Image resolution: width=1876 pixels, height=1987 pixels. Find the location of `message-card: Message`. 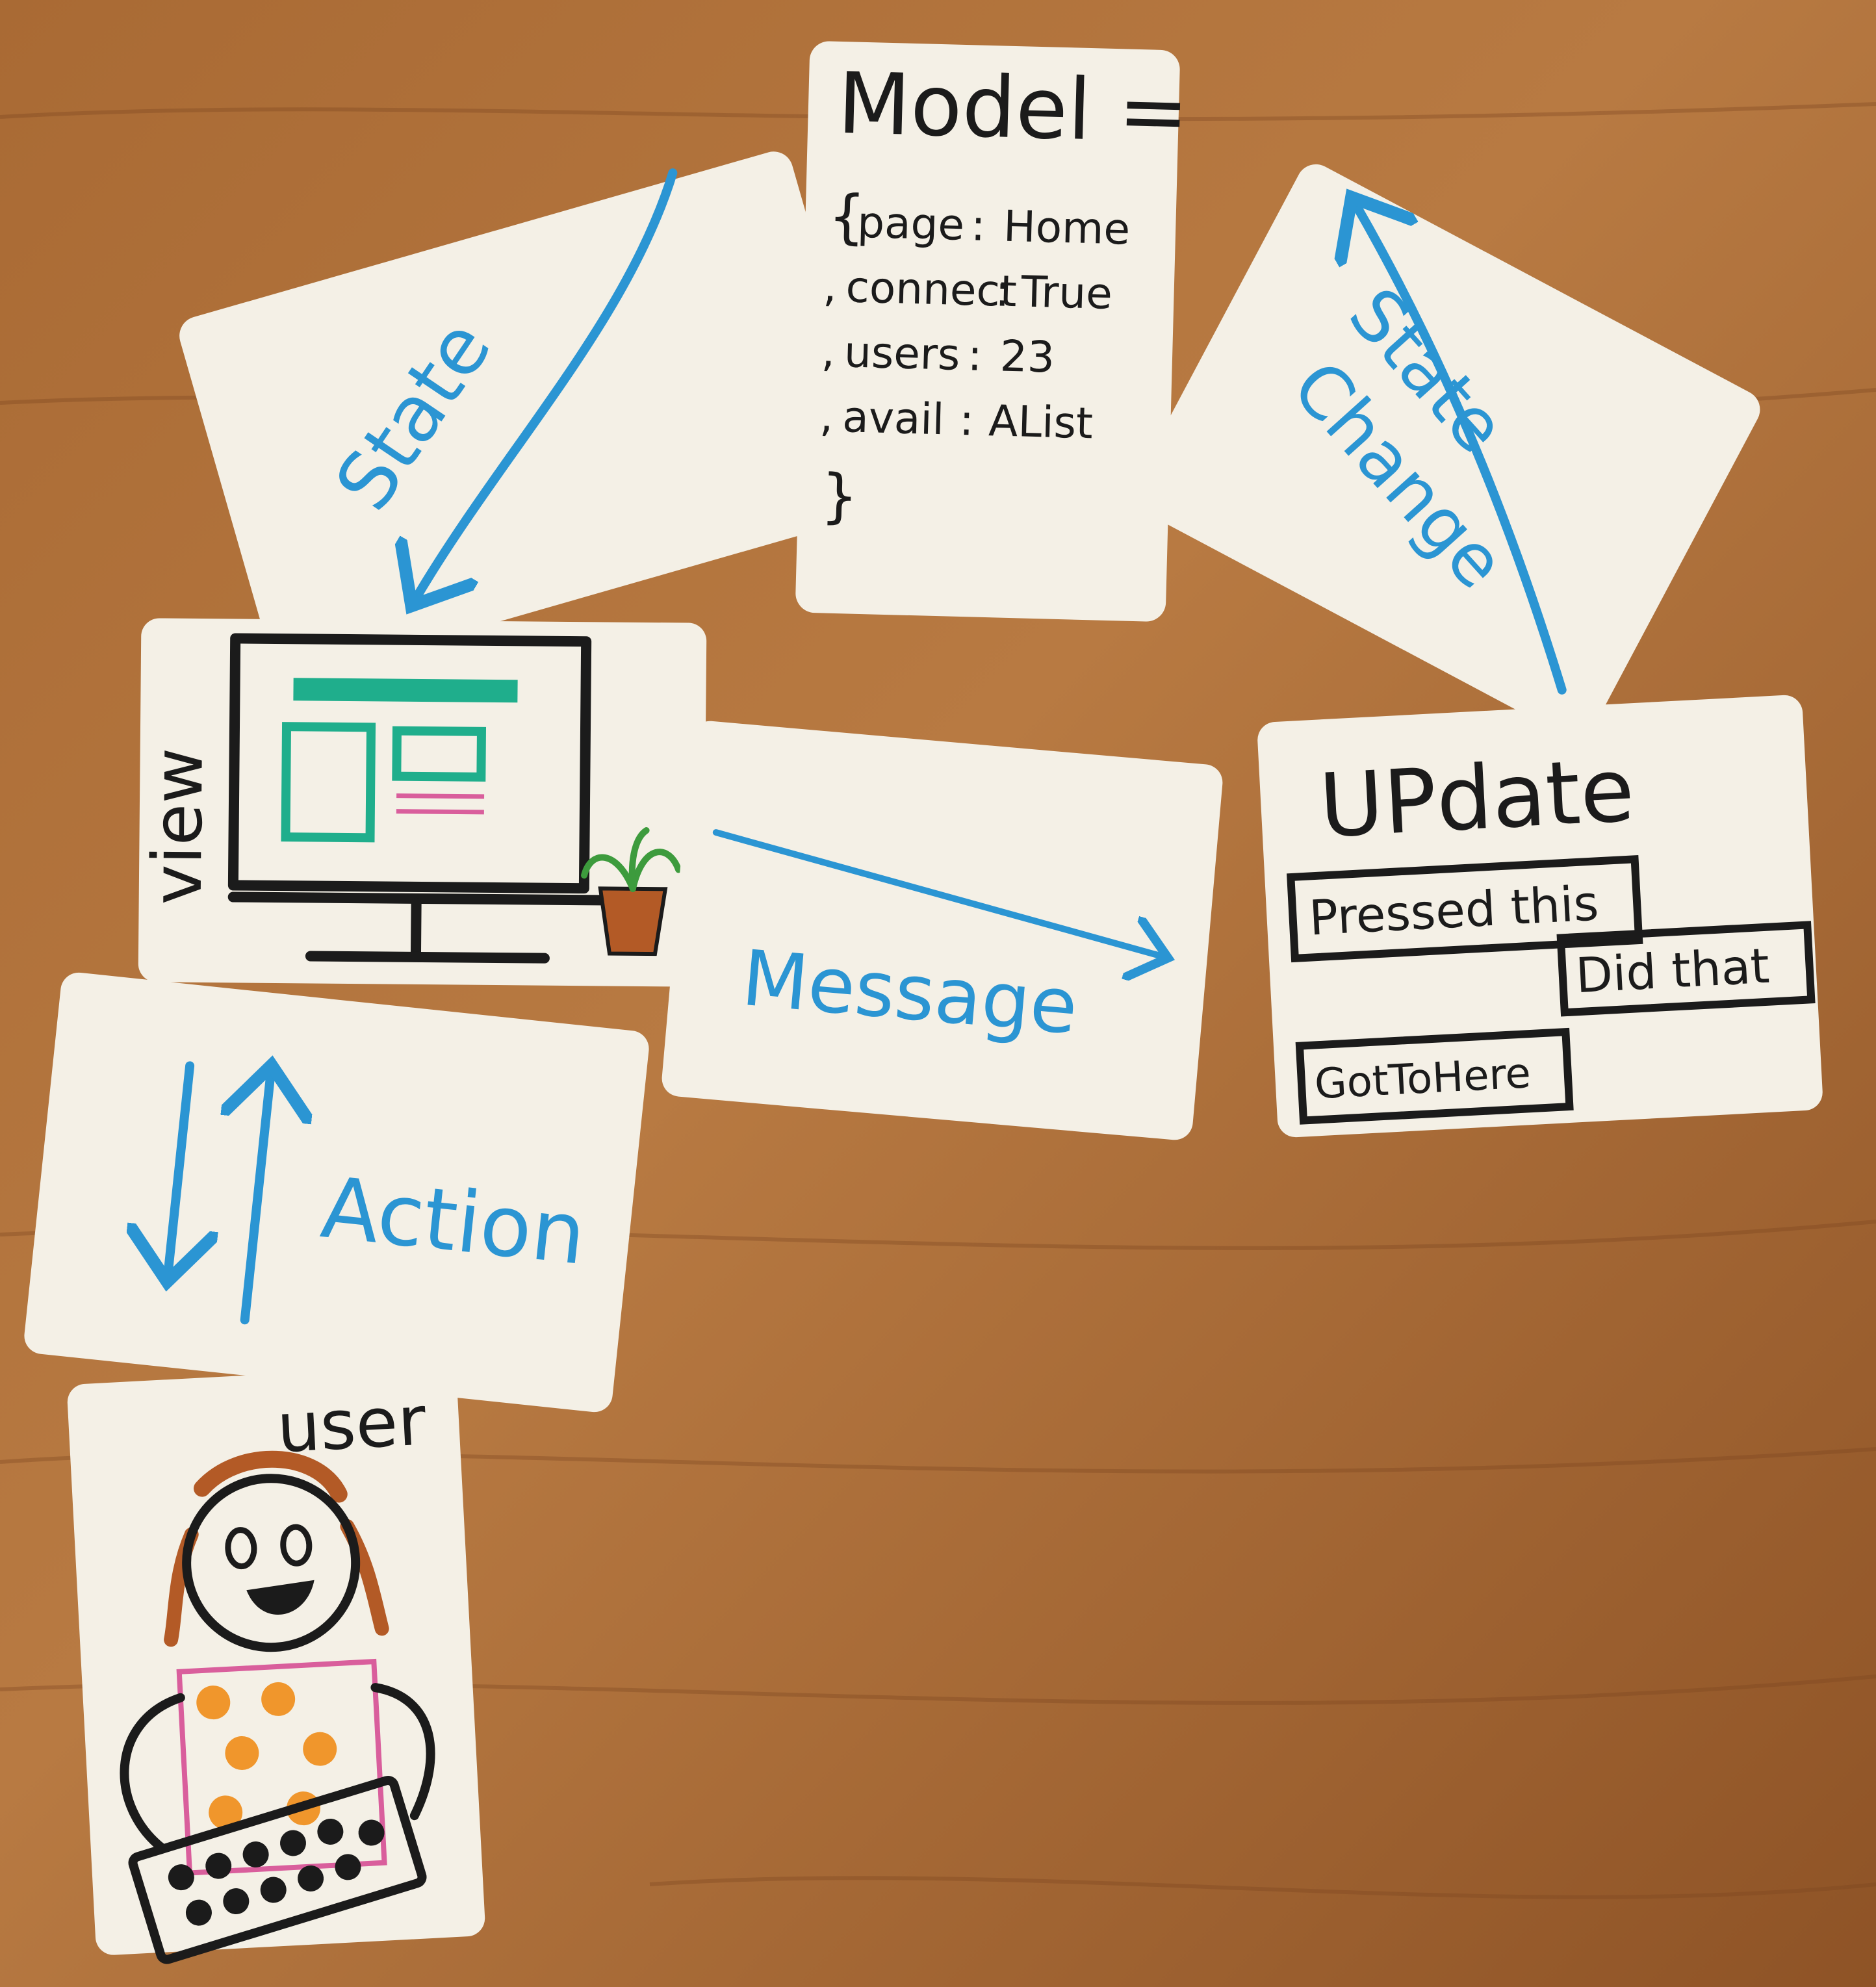

message-card: Message is located at coordinates (942, 930).